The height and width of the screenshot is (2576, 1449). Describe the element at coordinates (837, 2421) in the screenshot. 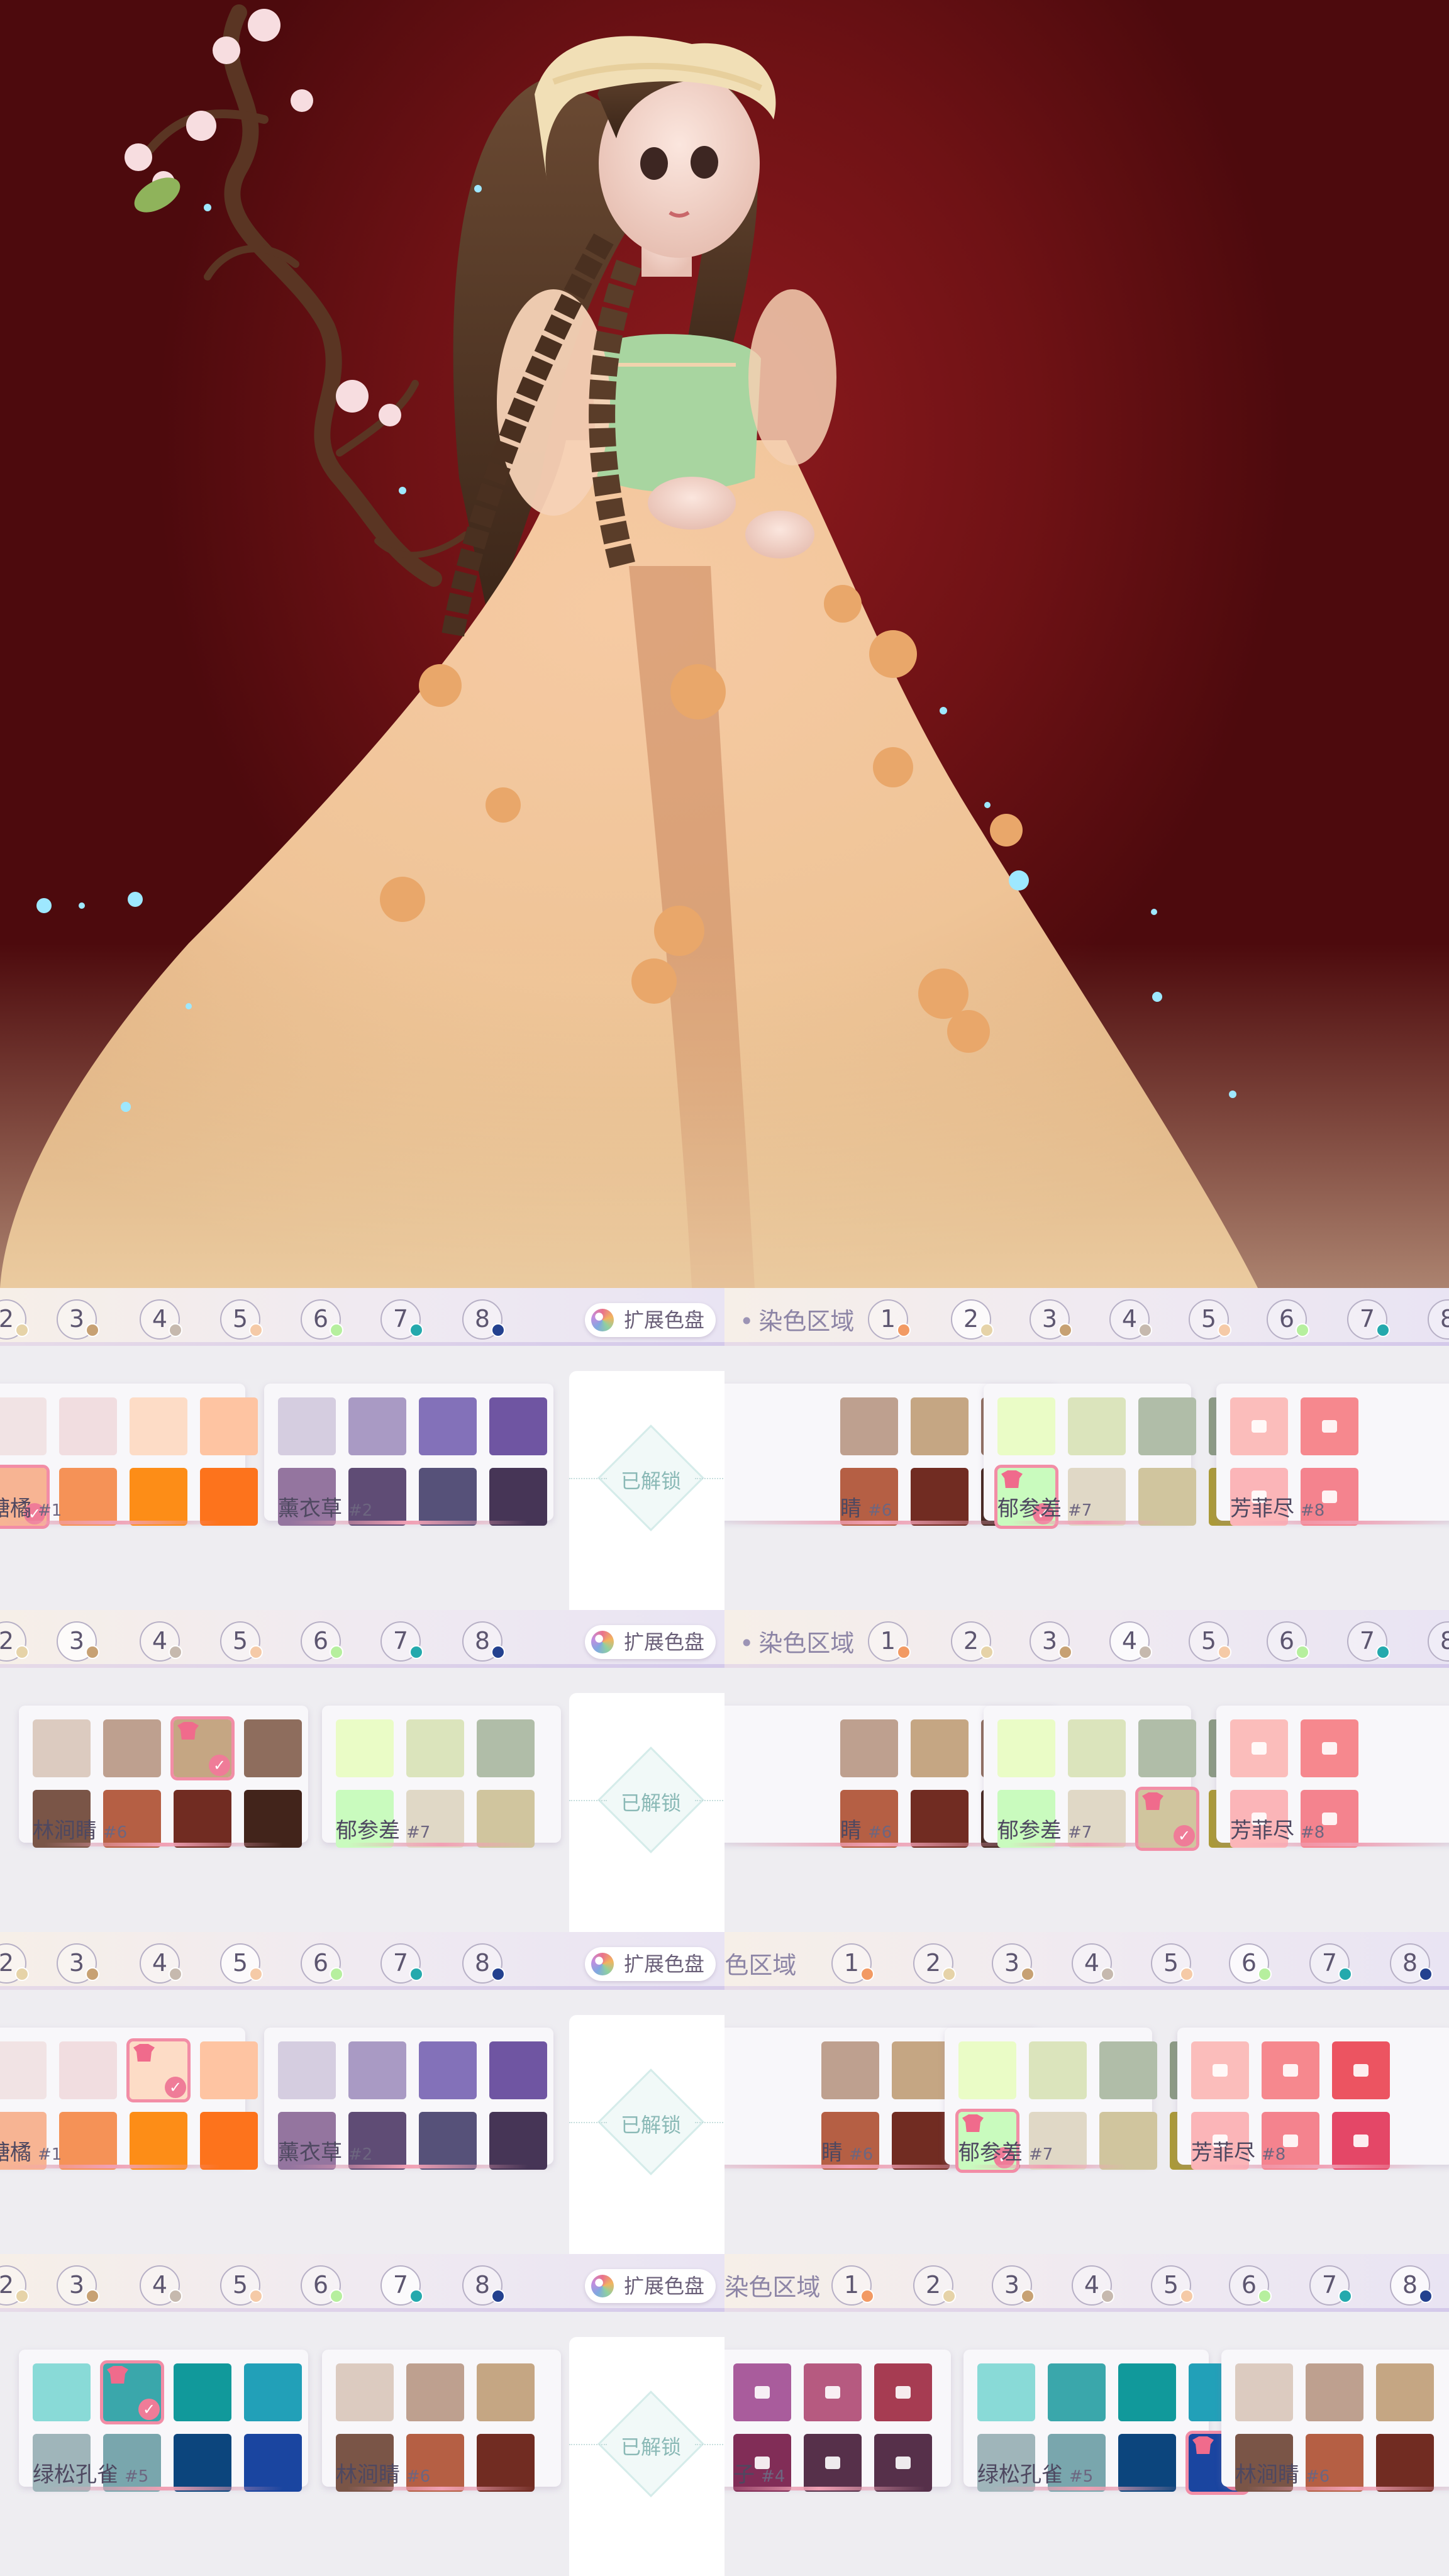

I see `palette-card-p4: 子 #4` at that location.